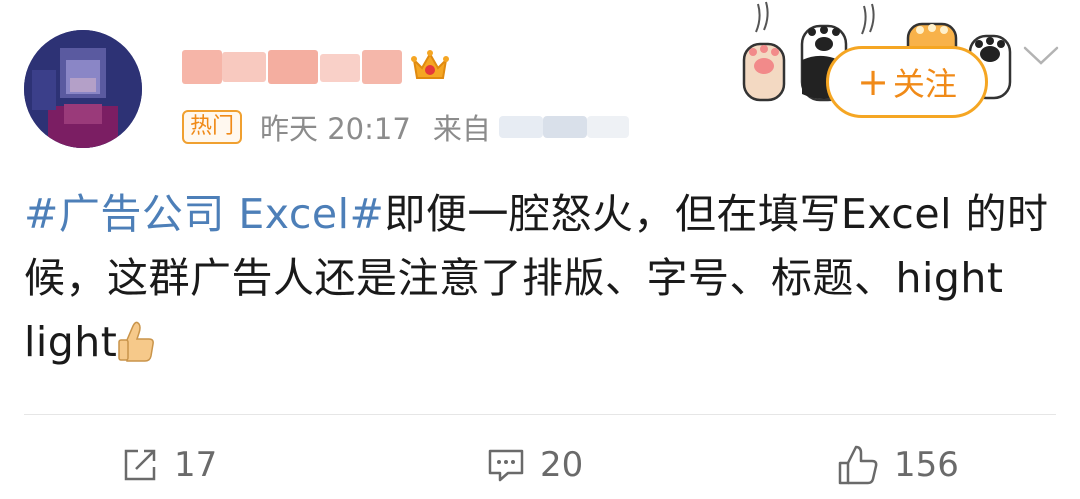 This screenshot has height=499, width=1080. Describe the element at coordinates (461, 129) in the screenshot. I see `source-label: 来自` at that location.